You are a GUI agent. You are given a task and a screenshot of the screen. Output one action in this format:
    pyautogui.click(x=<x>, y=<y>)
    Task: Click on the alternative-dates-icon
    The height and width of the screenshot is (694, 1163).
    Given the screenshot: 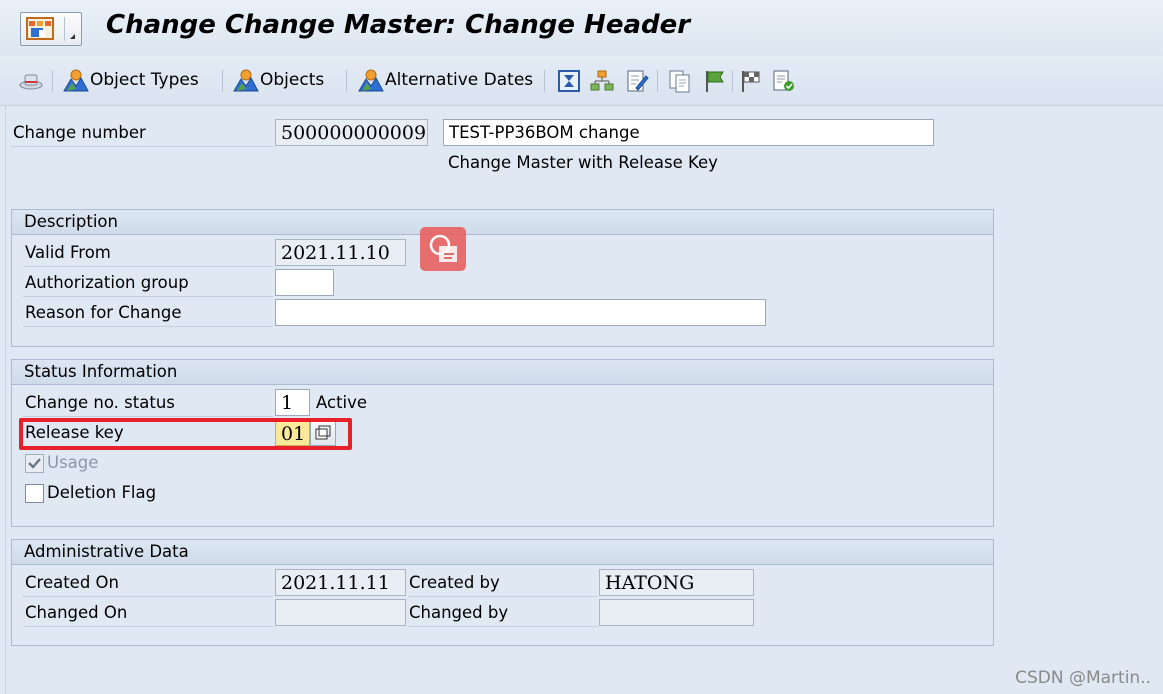 What is the action you would take?
    pyautogui.click(x=371, y=80)
    